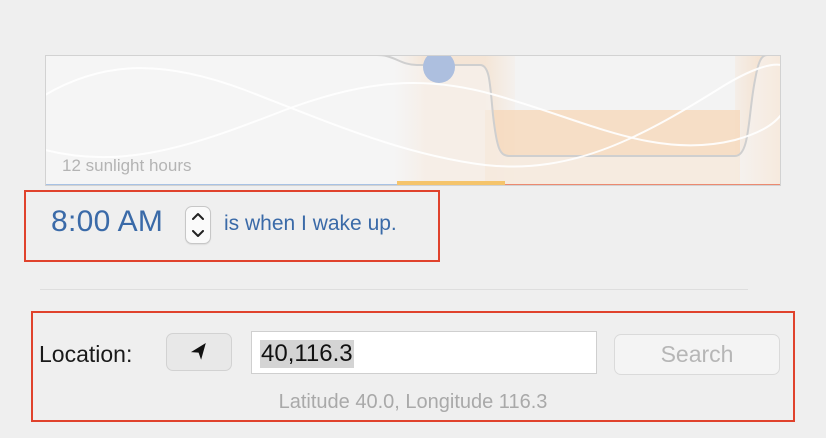  I want to click on current-location-button, so click(199, 352).